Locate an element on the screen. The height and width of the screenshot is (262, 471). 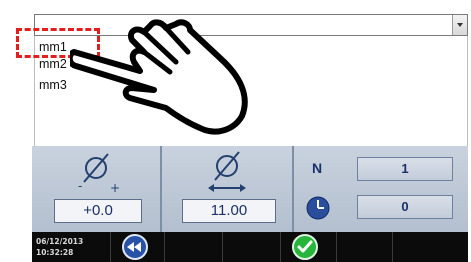
time-text: 10:32:28 is located at coordinates (55, 252).